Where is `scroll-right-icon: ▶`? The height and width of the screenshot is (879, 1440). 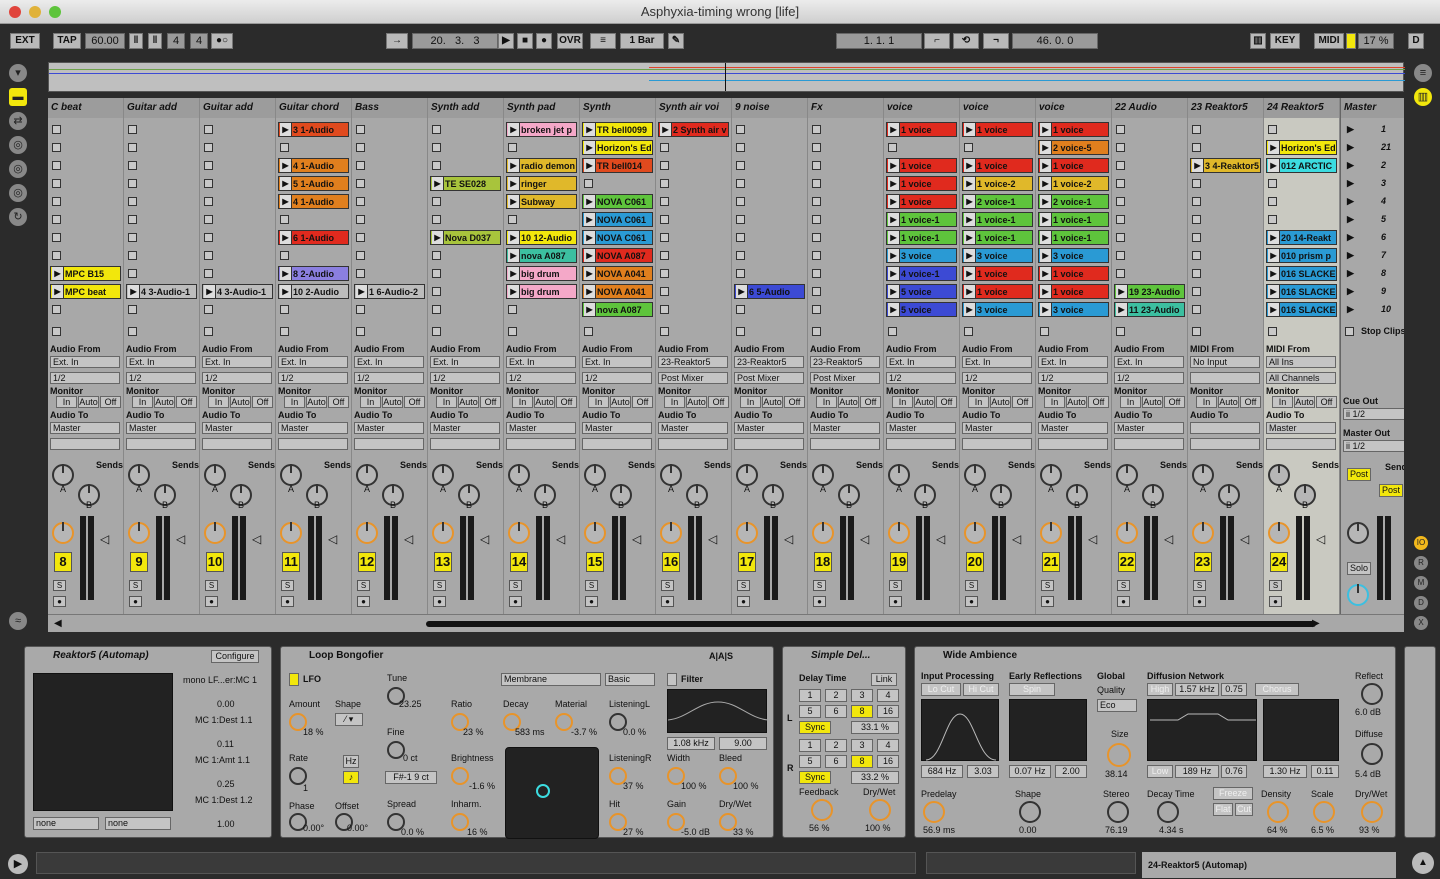 scroll-right-icon: ▶ is located at coordinates (1316, 623).